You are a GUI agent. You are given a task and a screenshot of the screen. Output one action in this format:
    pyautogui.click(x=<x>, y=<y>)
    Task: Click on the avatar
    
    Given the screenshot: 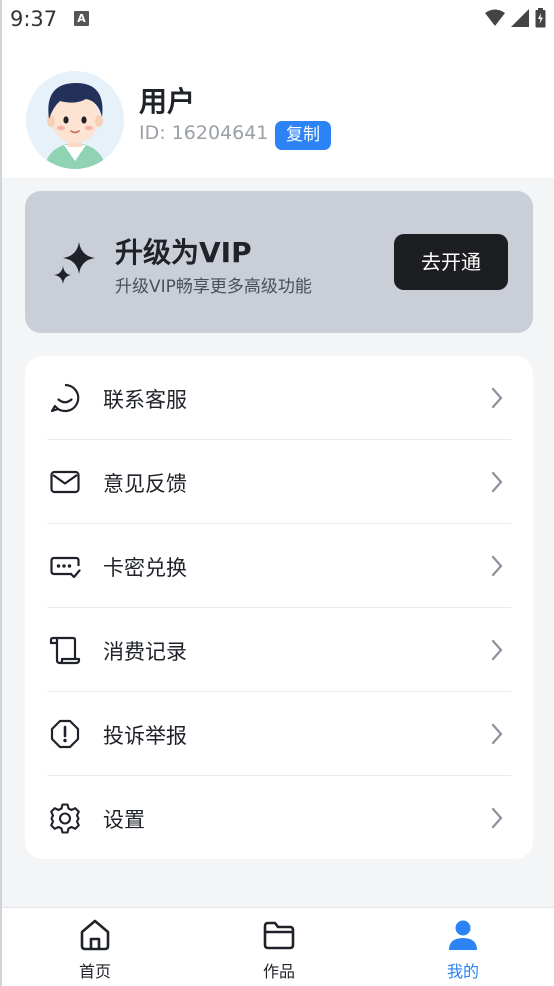 What is the action you would take?
    pyautogui.click(x=75, y=120)
    